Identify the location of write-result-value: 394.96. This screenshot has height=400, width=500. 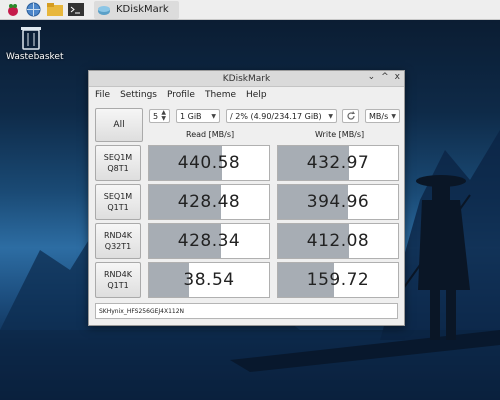
(338, 202).